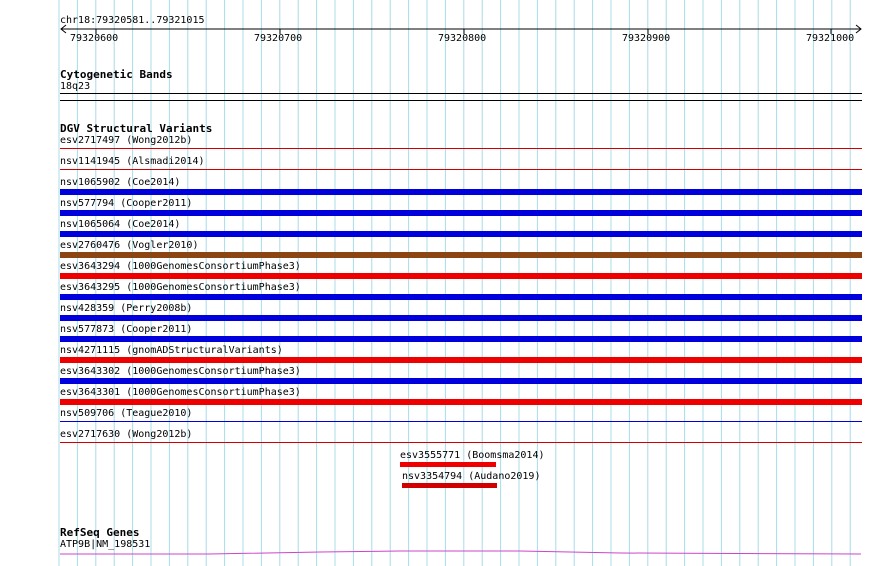  I want to click on track-title-dgv: DGV Structural Variants, so click(136, 128).